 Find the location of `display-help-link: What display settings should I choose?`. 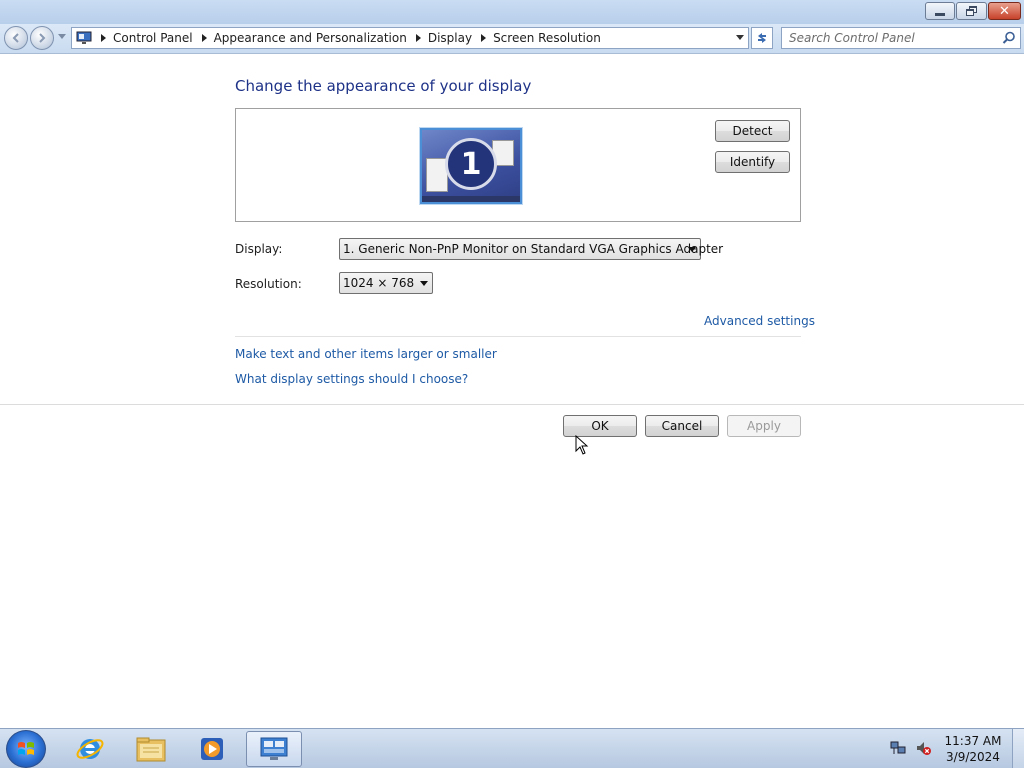

display-help-link: What display settings should I choose? is located at coordinates (351, 379).